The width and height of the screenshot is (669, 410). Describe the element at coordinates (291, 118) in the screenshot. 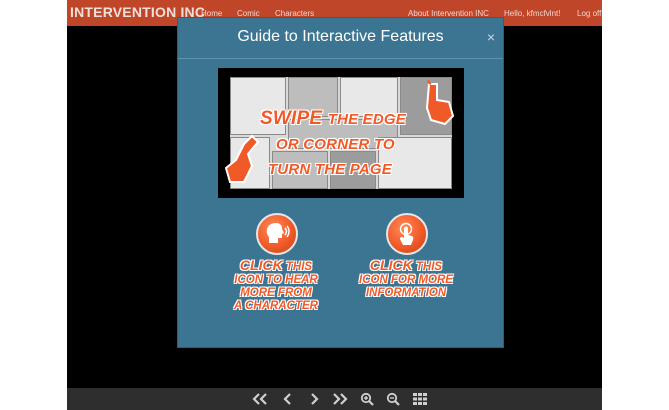

I see `swipe-text-strong: SWIPE` at that location.